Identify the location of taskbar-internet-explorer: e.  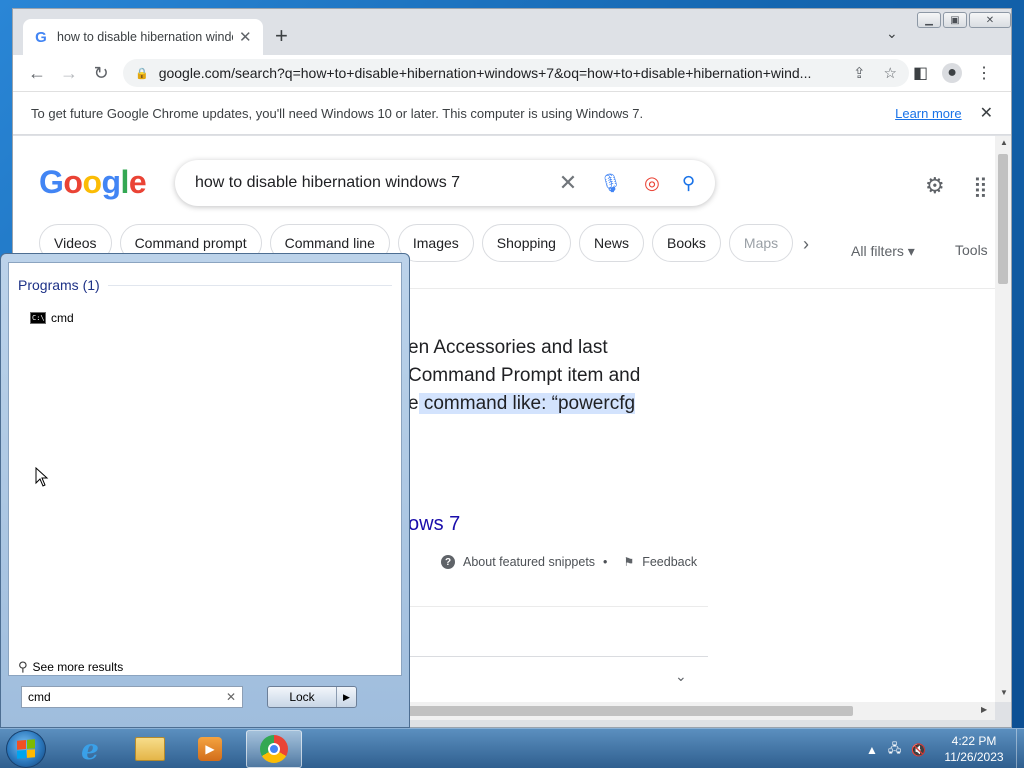
(90, 749).